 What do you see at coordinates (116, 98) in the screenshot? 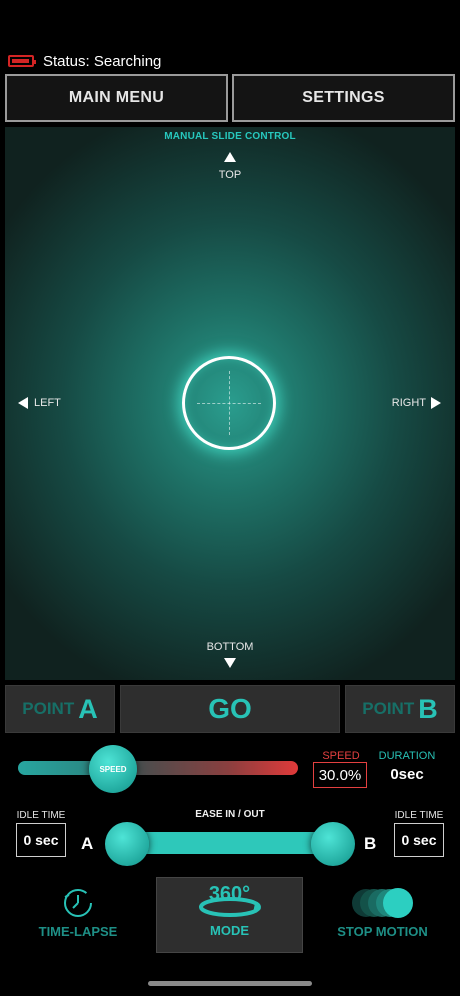
I see `main-menu-button: MAIN MENU` at bounding box center [116, 98].